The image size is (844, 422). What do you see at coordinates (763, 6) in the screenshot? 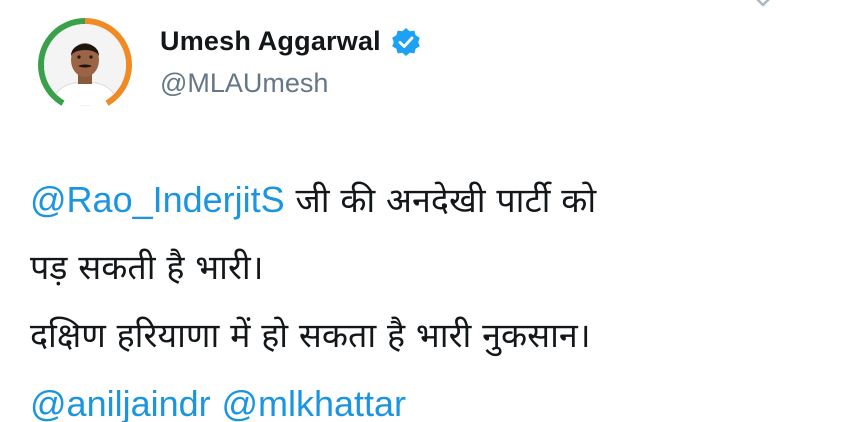
I see `chevron-down-icon` at bounding box center [763, 6].